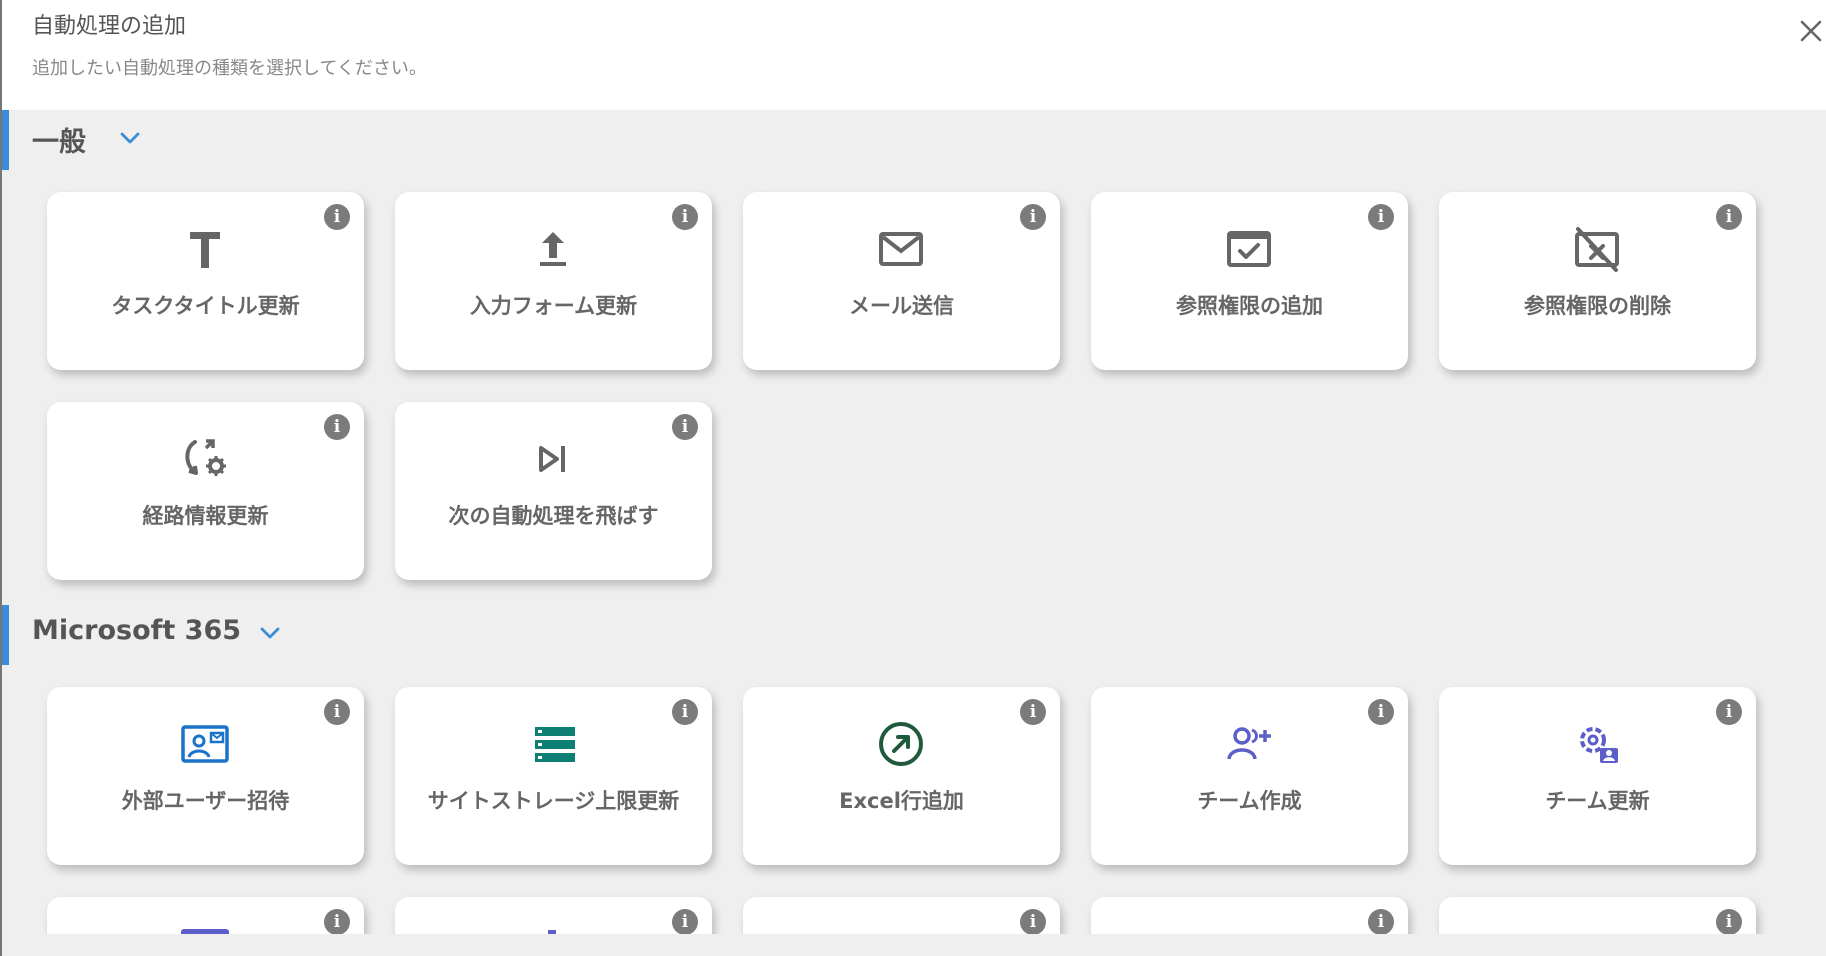 This screenshot has width=1826, height=956. I want to click on close-button, so click(1810, 31).